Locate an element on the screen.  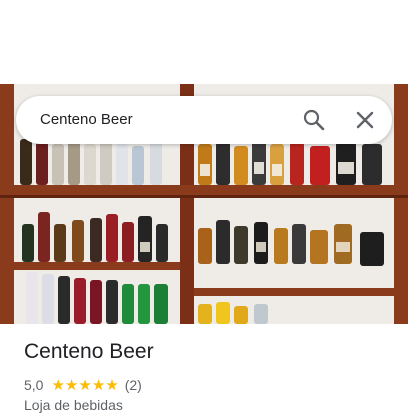
rating-stars: ★ ★ ★ ★ ★ is located at coordinates (84, 385).